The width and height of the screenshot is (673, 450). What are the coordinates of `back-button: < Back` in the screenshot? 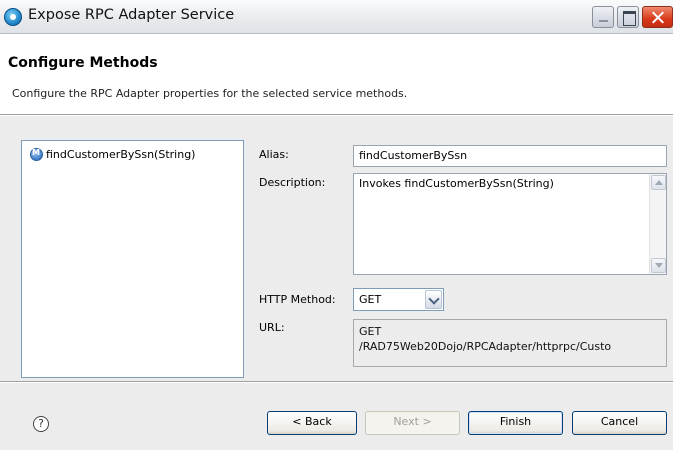 It's located at (312, 423).